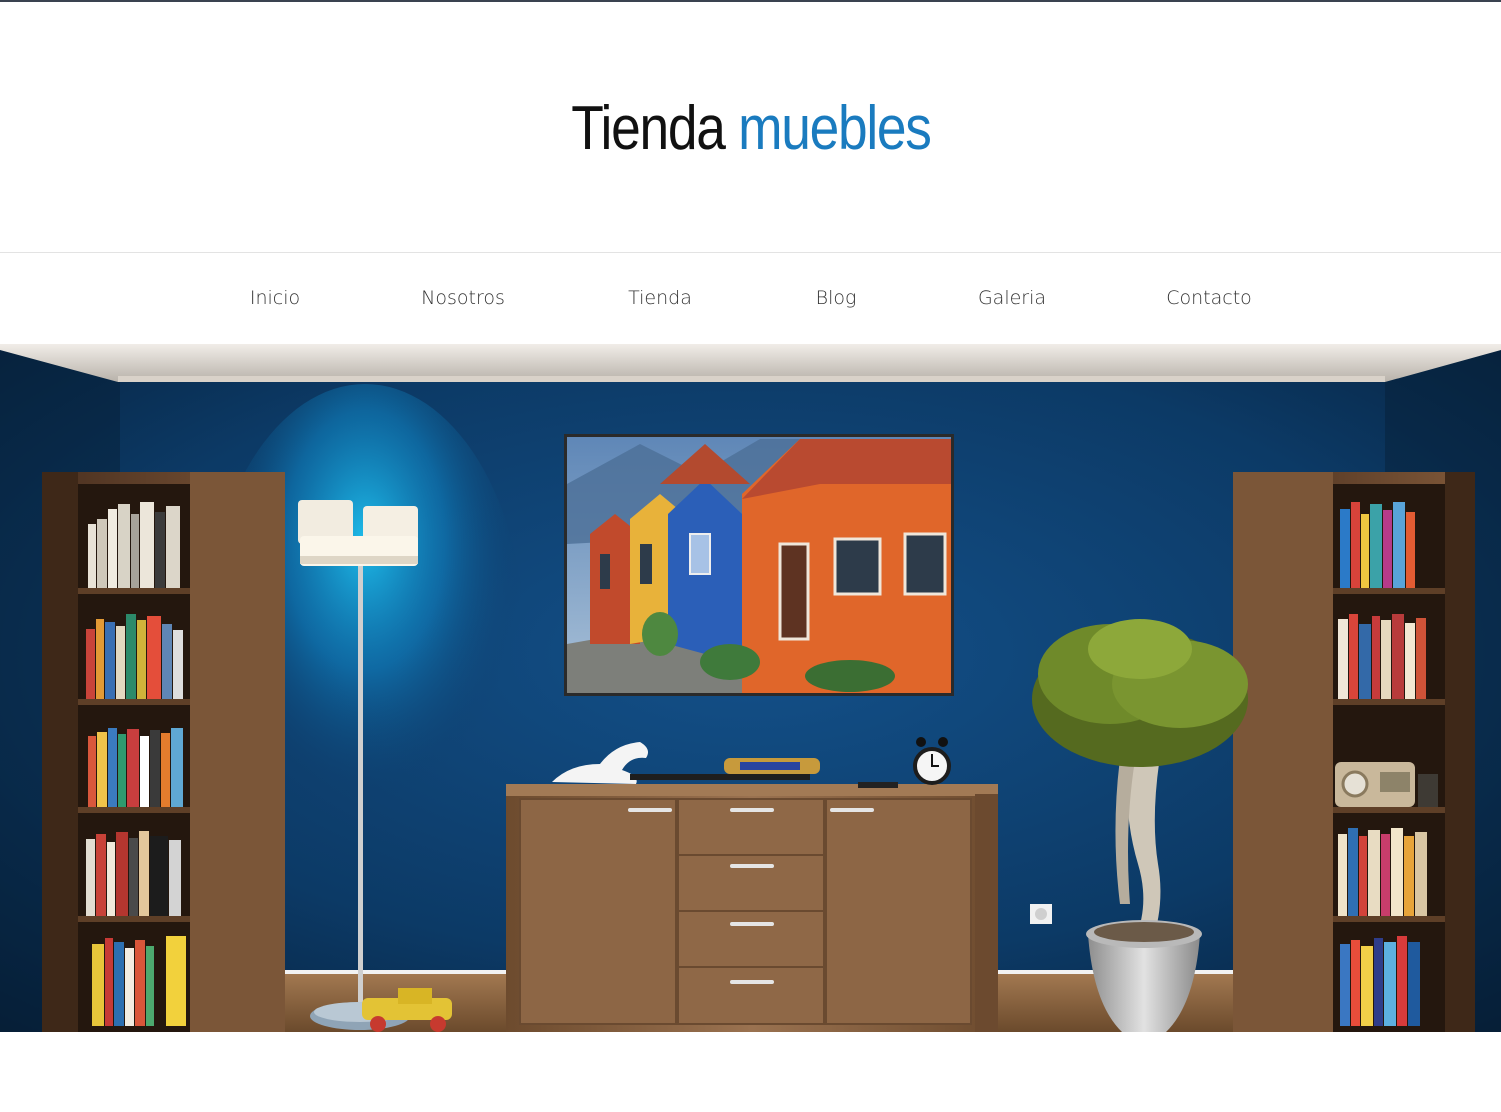  I want to click on site-title-link: Tienda muebles, so click(751, 129).